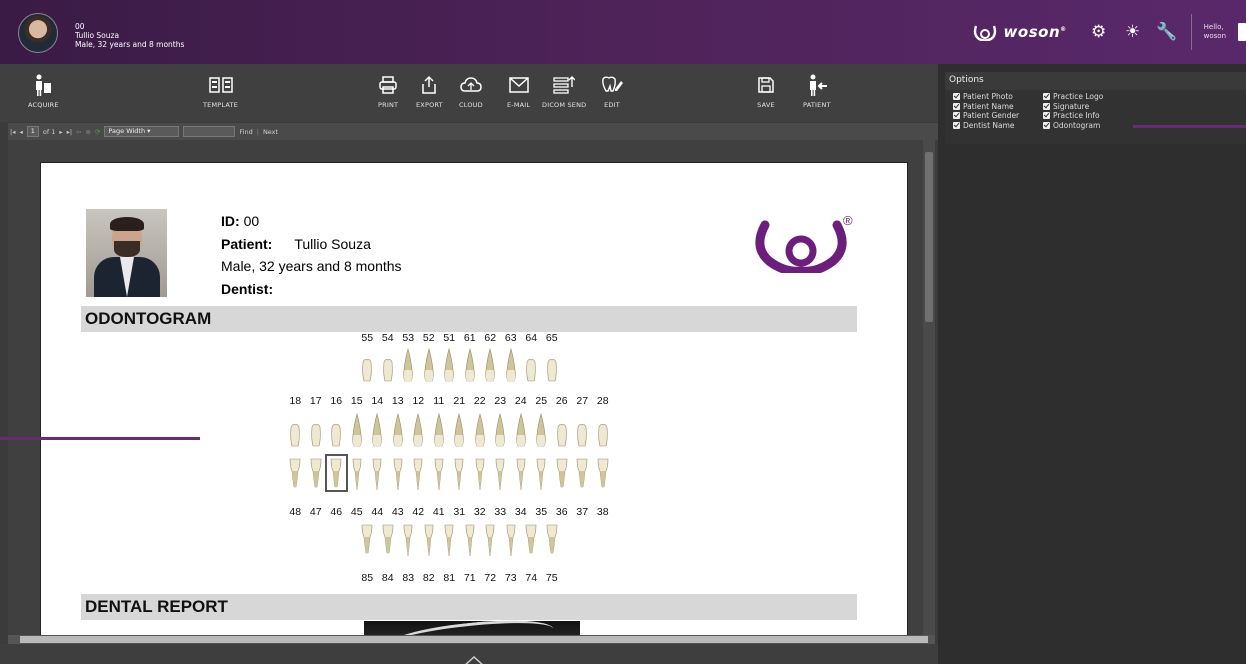 The width and height of the screenshot is (1246, 664). Describe the element at coordinates (766, 91) in the screenshot. I see `save-button: SAVE` at that location.